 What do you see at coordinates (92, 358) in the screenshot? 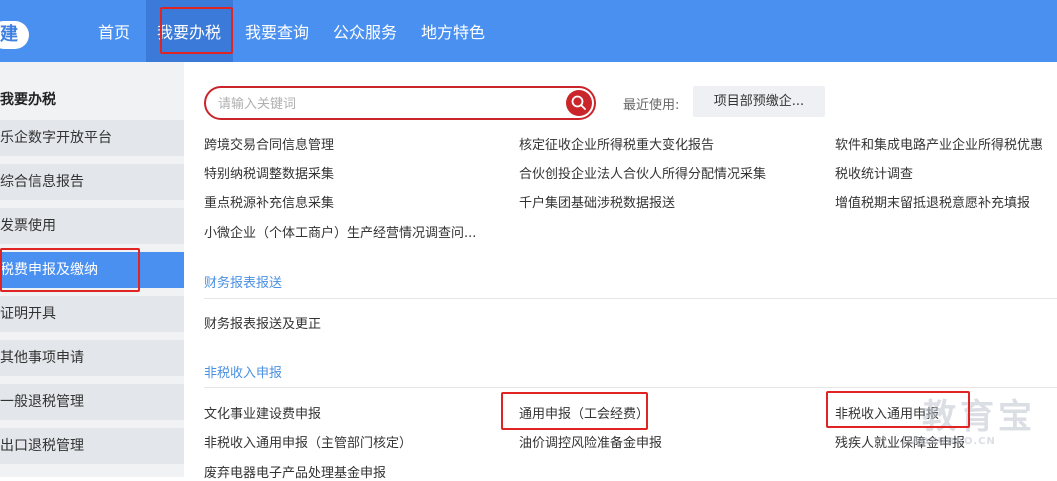
I see `sidebar-item-other-application: 其他事项申请` at bounding box center [92, 358].